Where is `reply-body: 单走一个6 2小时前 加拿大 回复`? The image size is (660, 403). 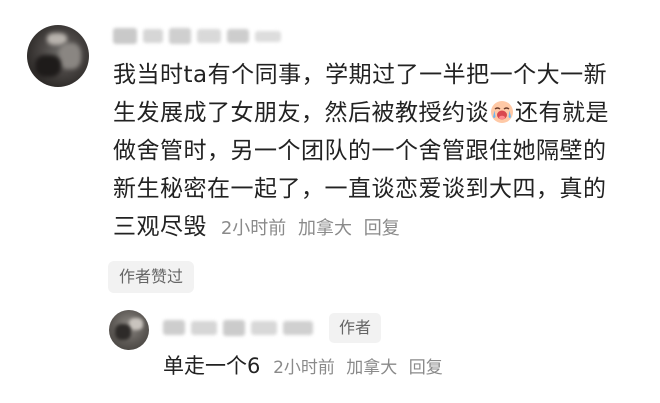
reply-body: 单走一个6 2小时前 加拿大 回复 is located at coordinates (303, 367).